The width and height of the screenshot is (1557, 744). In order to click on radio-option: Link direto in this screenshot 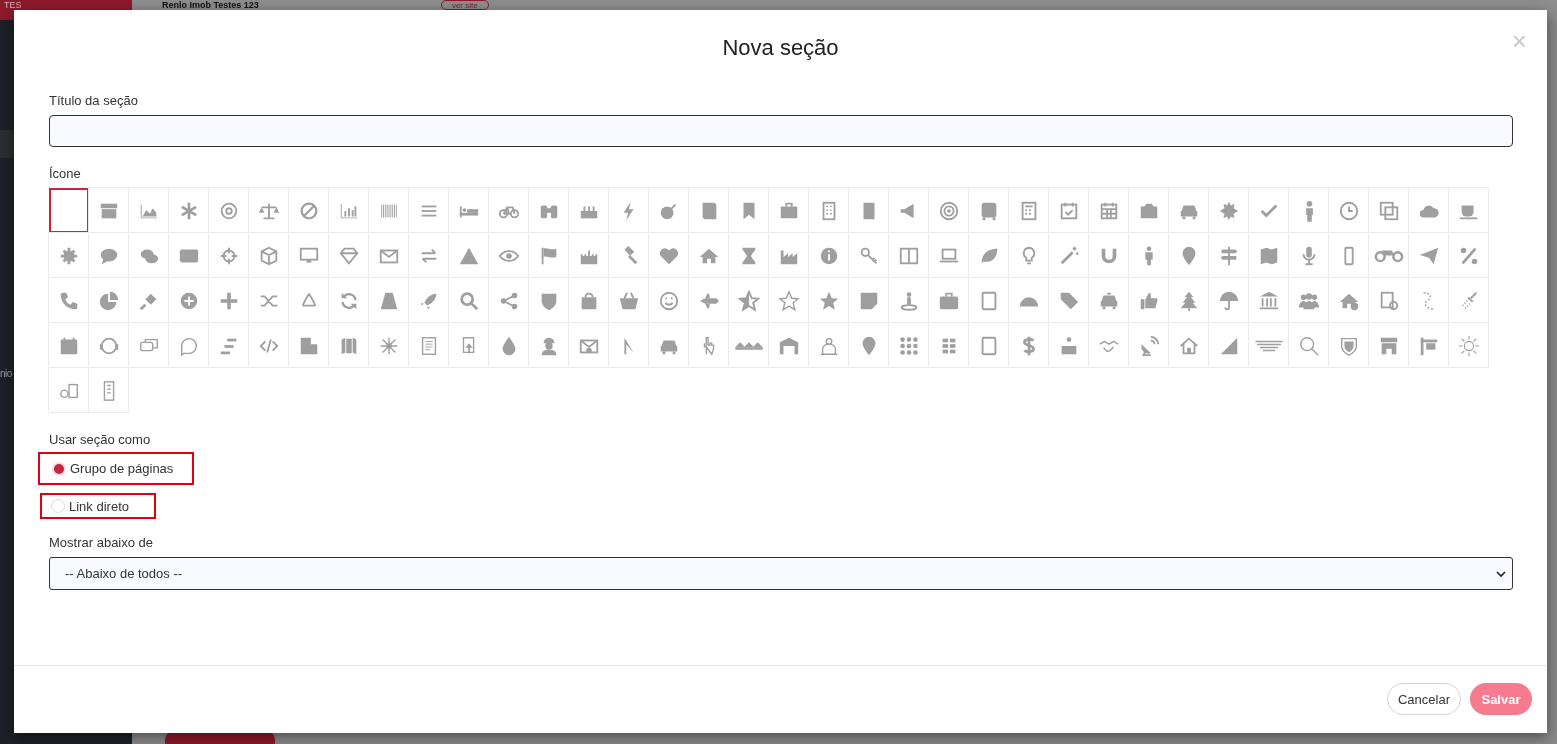, I will do `click(98, 506)`.